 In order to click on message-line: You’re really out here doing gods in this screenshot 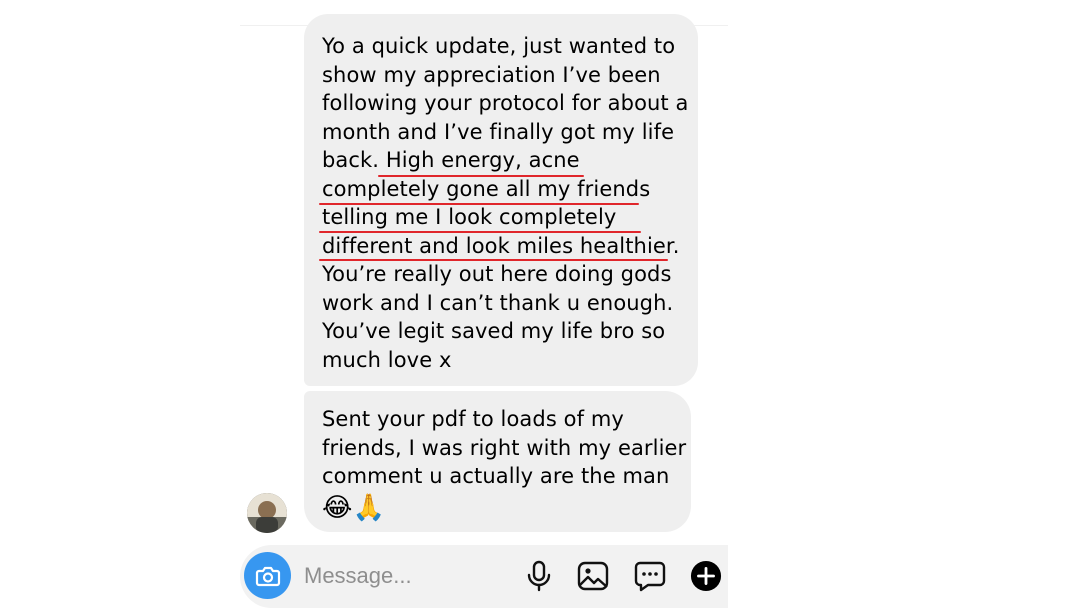, I will do `click(497, 274)`.